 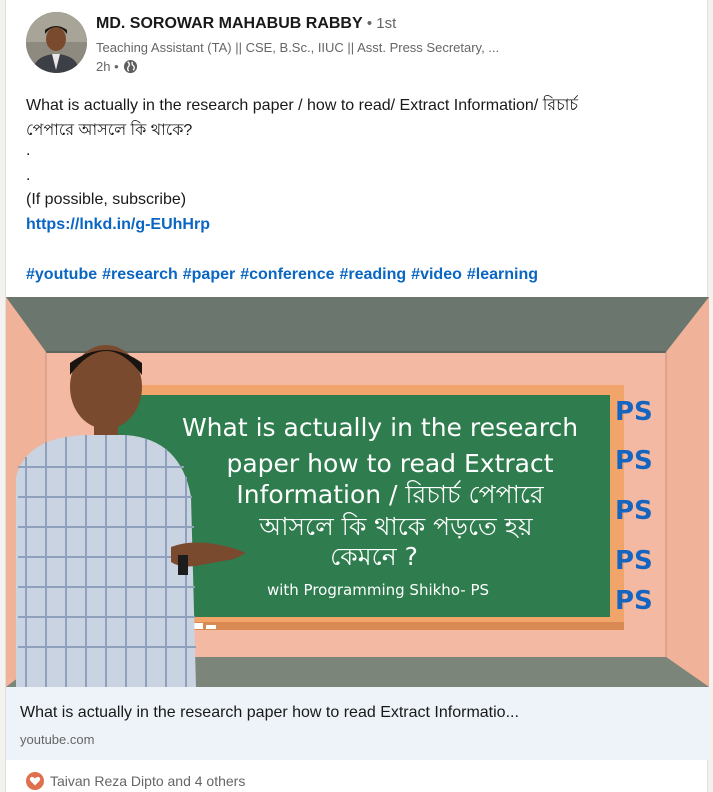 I want to click on reactions-summary: Taivan Reza Dipto and 4 others, so click(x=135, y=781).